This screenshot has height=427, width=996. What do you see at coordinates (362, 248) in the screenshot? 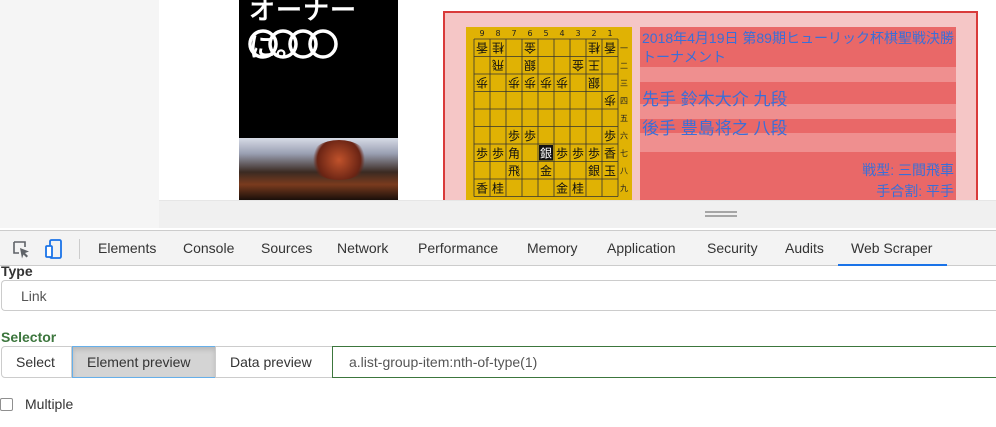
I see `tab-network: Network` at bounding box center [362, 248].